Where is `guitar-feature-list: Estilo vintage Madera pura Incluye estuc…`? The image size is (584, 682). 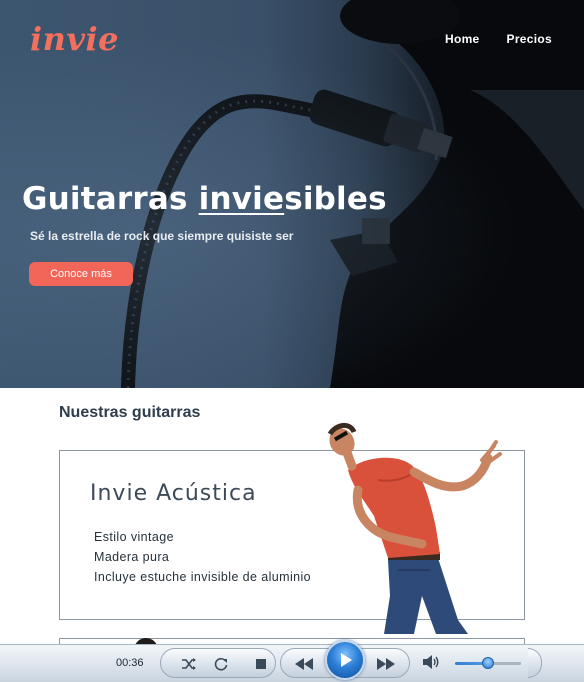
guitar-feature-list: Estilo vintage Madera pura Incluye estuc… is located at coordinates (202, 557).